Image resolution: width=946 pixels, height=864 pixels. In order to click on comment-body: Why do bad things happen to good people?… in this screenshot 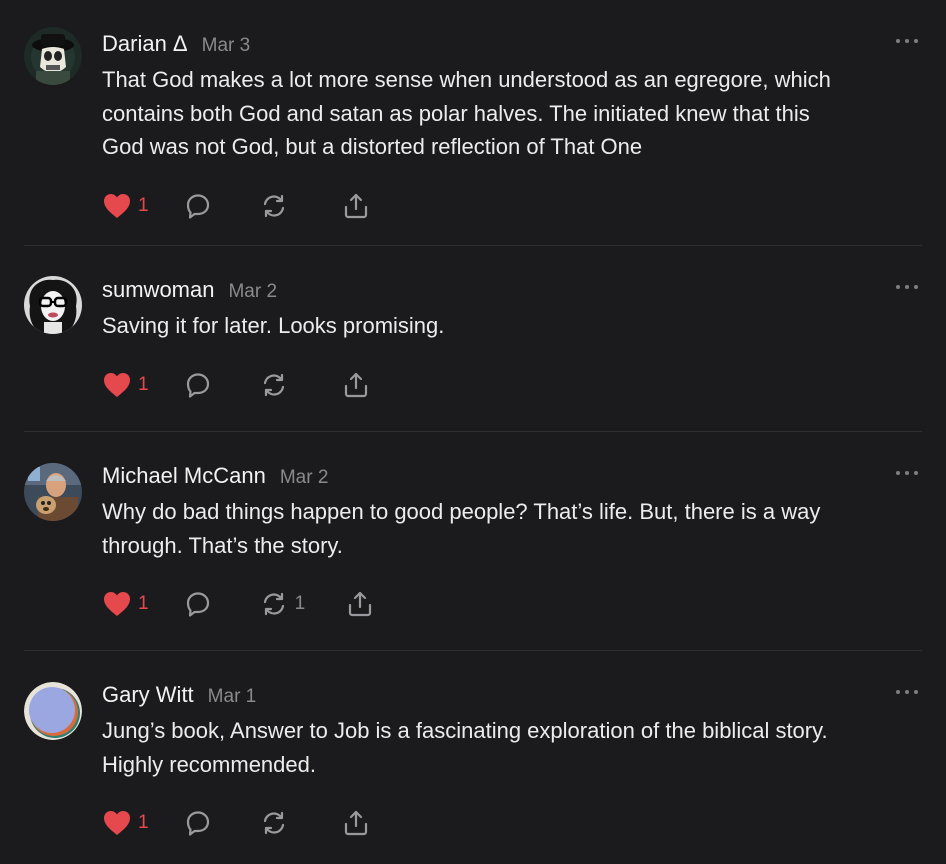, I will do `click(512, 528)`.